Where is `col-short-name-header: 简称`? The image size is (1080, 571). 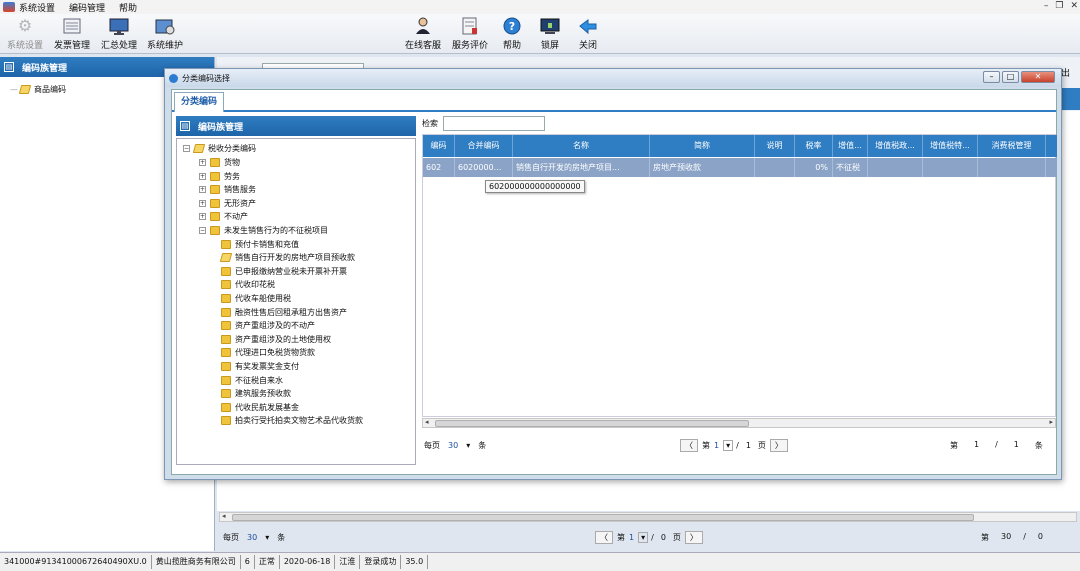
col-short-name-header: 简称 is located at coordinates (702, 146).